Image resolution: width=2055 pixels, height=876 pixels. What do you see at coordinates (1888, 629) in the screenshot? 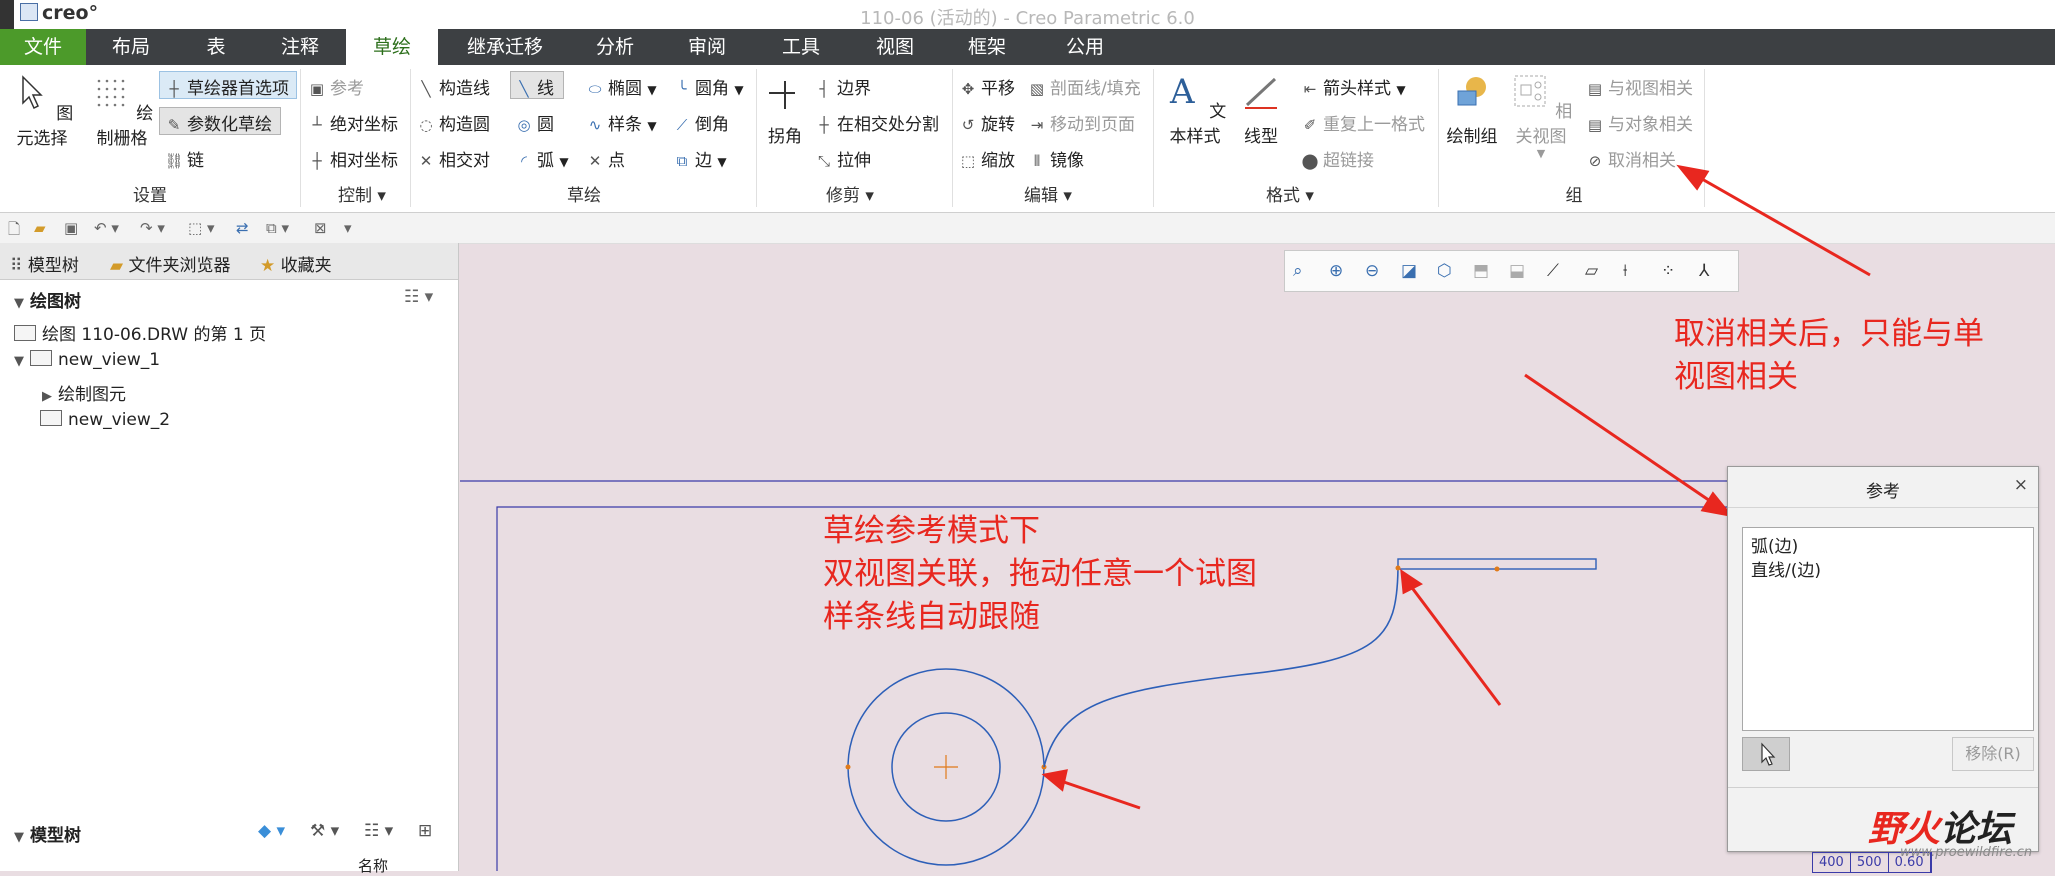
I see `reference-list: 弧(边) 直线/(边)` at bounding box center [1888, 629].